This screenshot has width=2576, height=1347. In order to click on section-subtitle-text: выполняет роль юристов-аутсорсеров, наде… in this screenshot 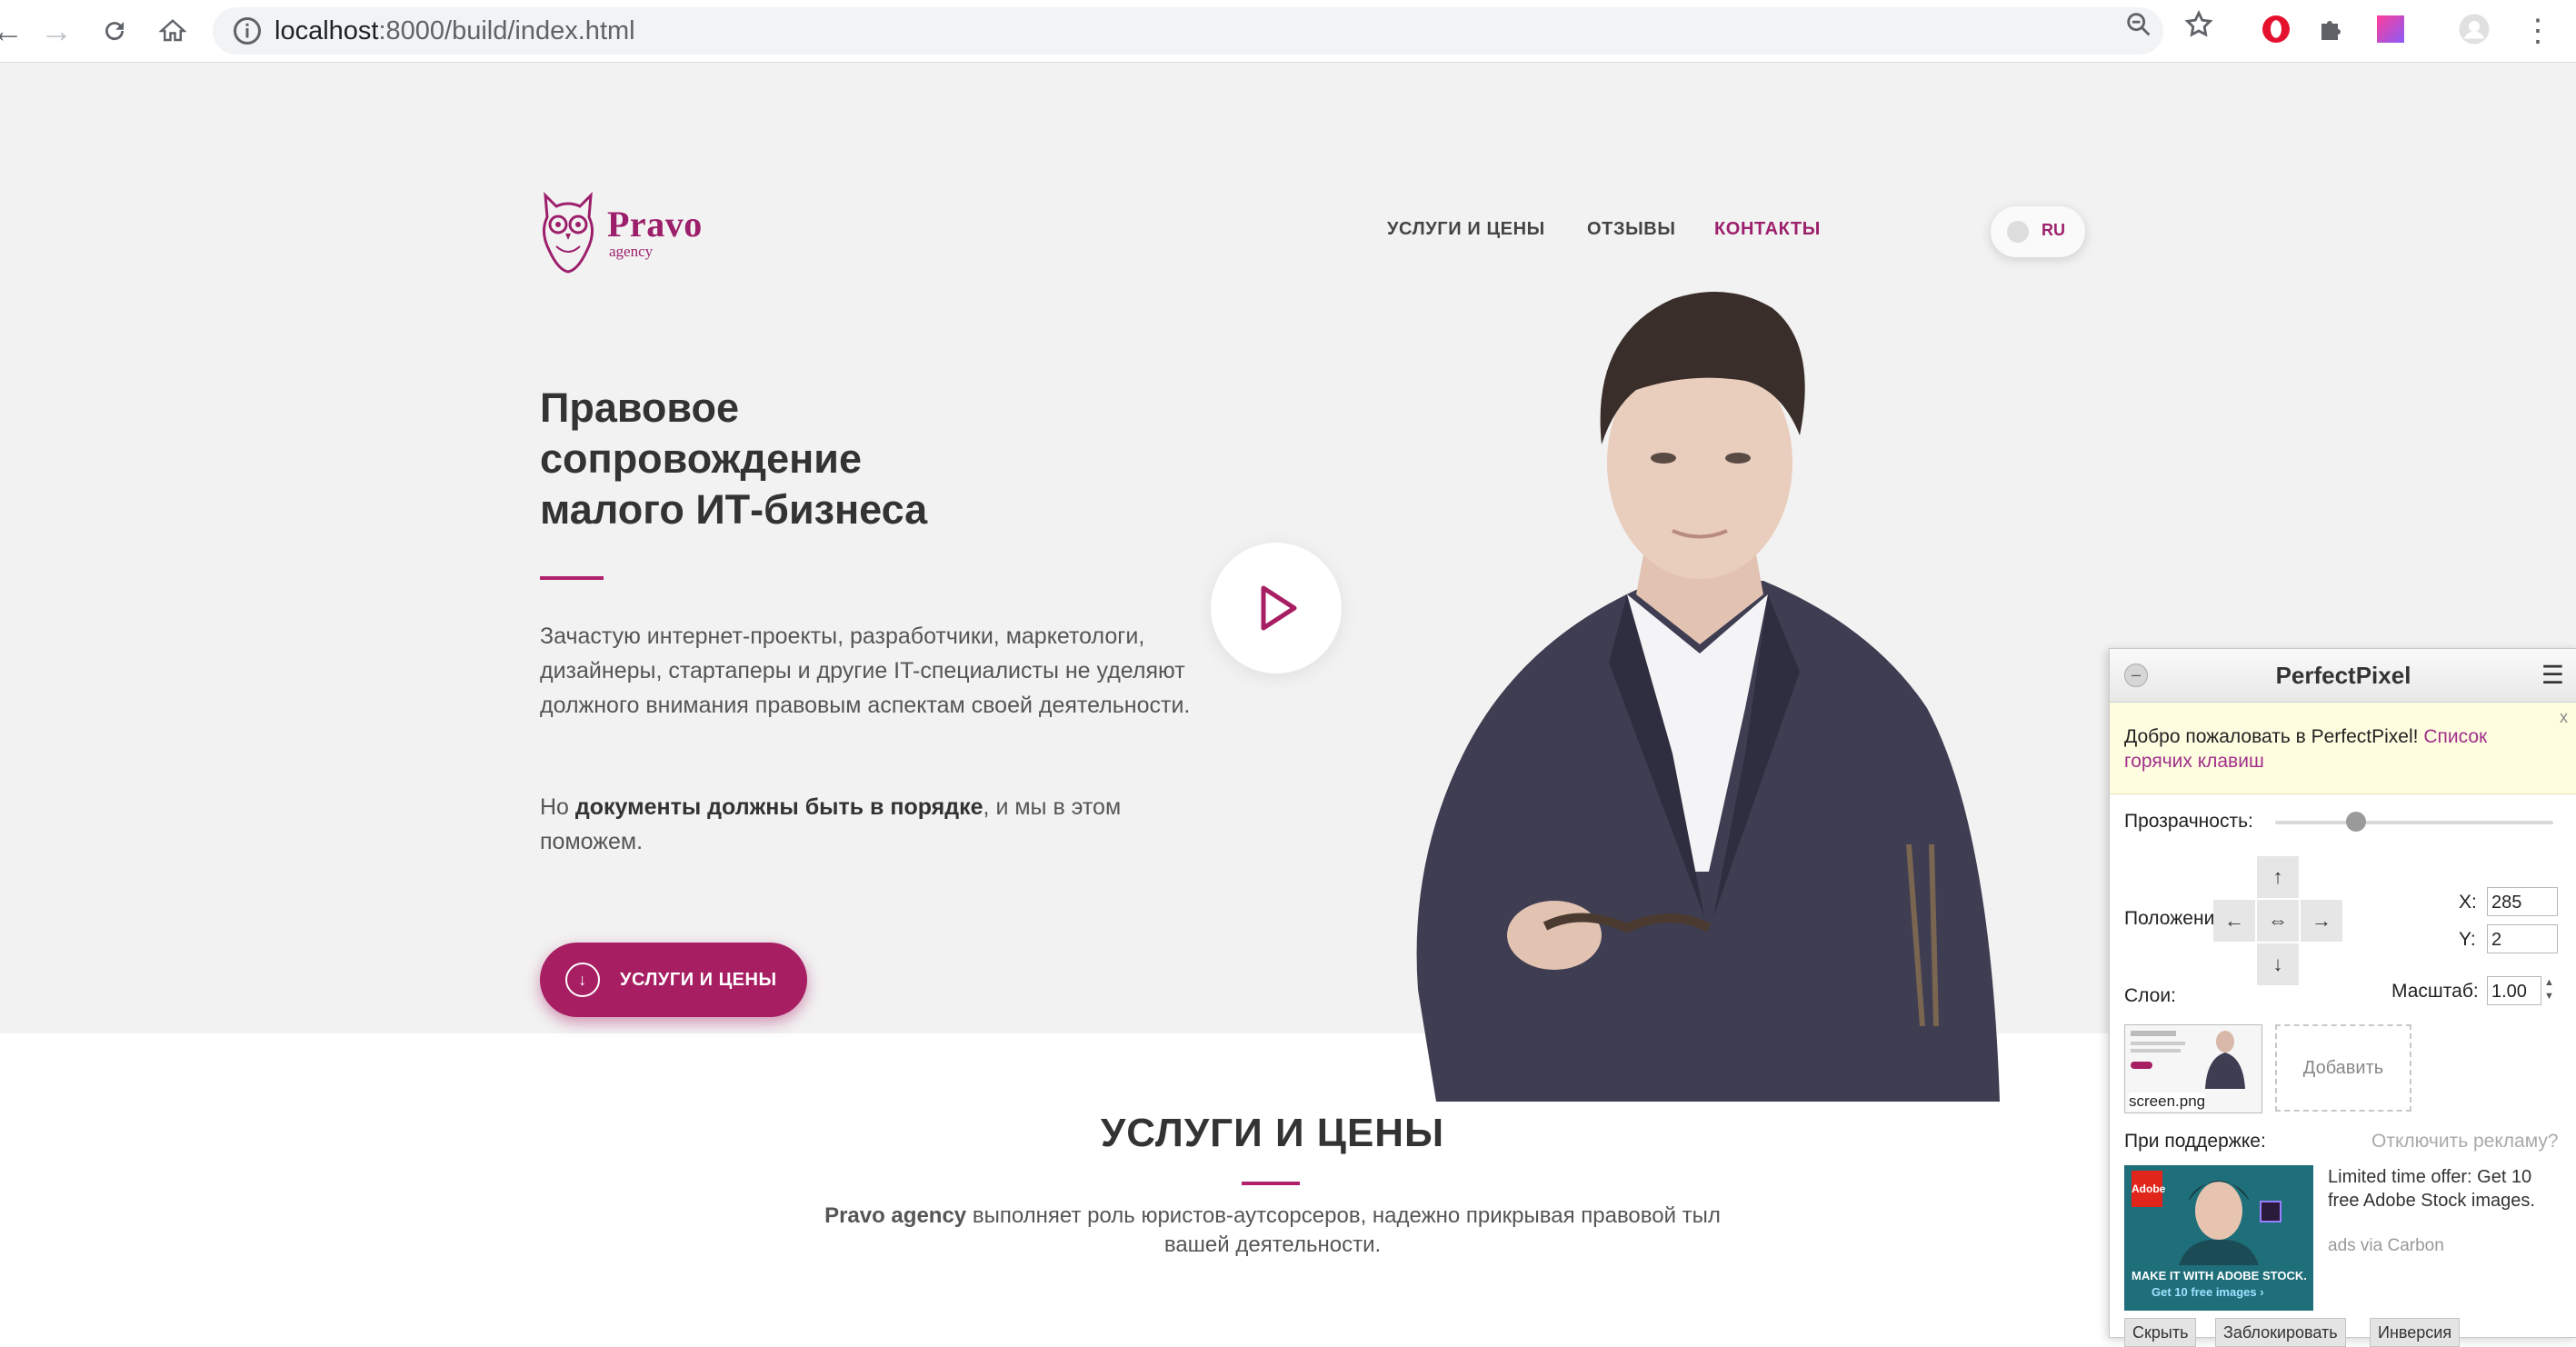, I will do `click(1343, 1230)`.